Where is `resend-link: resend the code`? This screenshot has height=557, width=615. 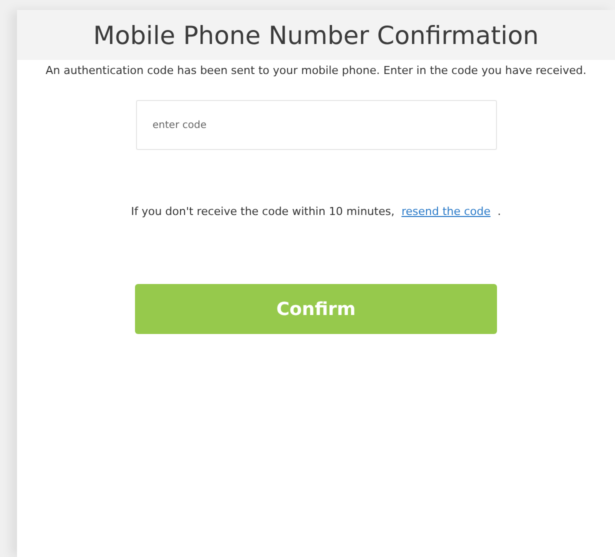 resend-link: resend the code is located at coordinates (446, 211).